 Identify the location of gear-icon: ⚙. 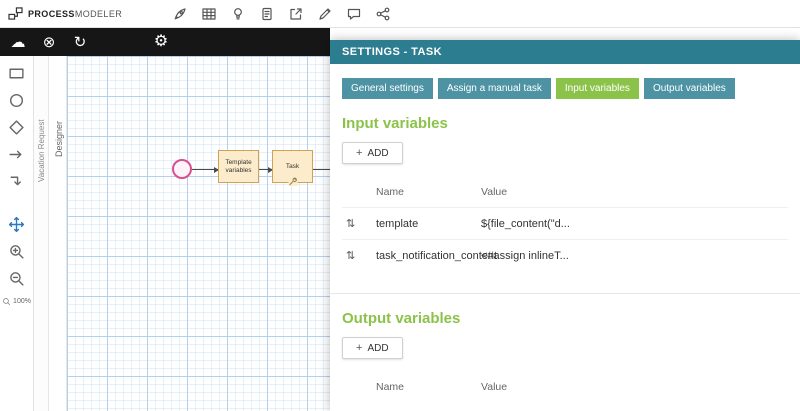
(161, 42).